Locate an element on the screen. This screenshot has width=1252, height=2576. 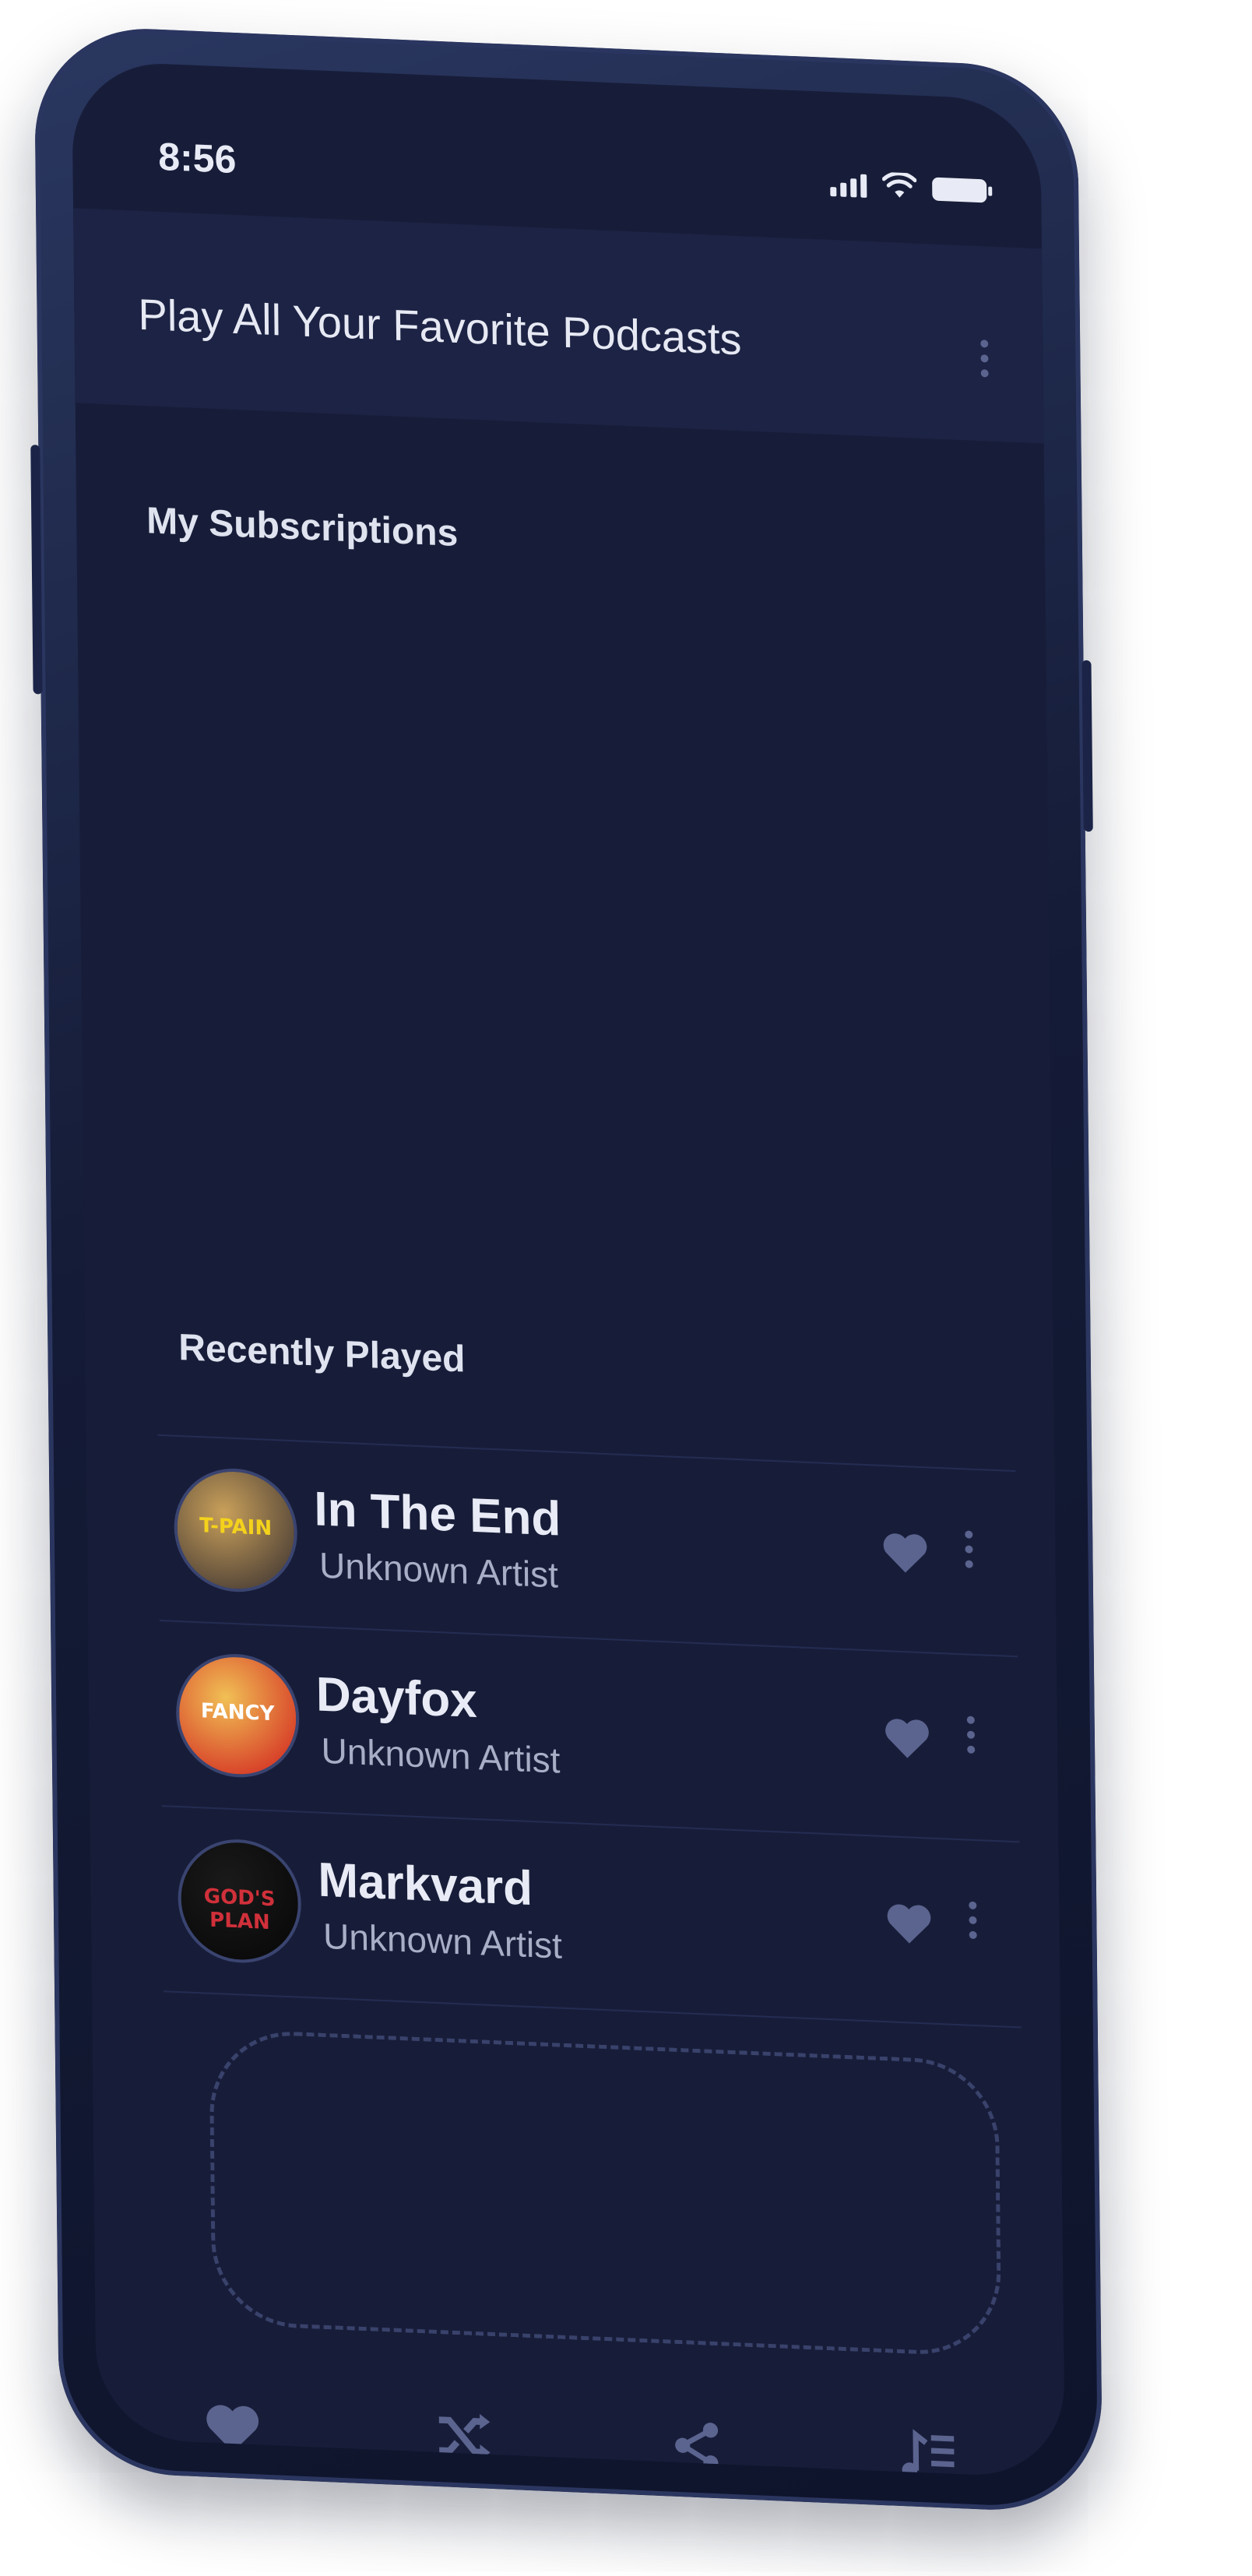
track-title: In The End is located at coordinates (437, 1514).